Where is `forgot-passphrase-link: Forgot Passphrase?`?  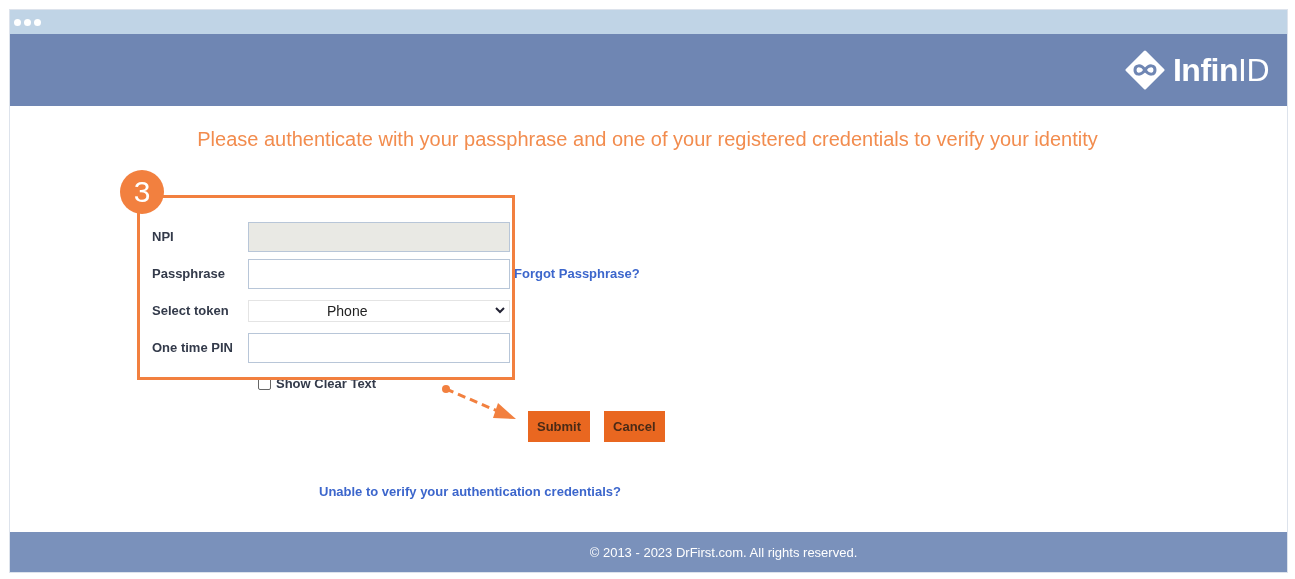 forgot-passphrase-link: Forgot Passphrase? is located at coordinates (587, 273).